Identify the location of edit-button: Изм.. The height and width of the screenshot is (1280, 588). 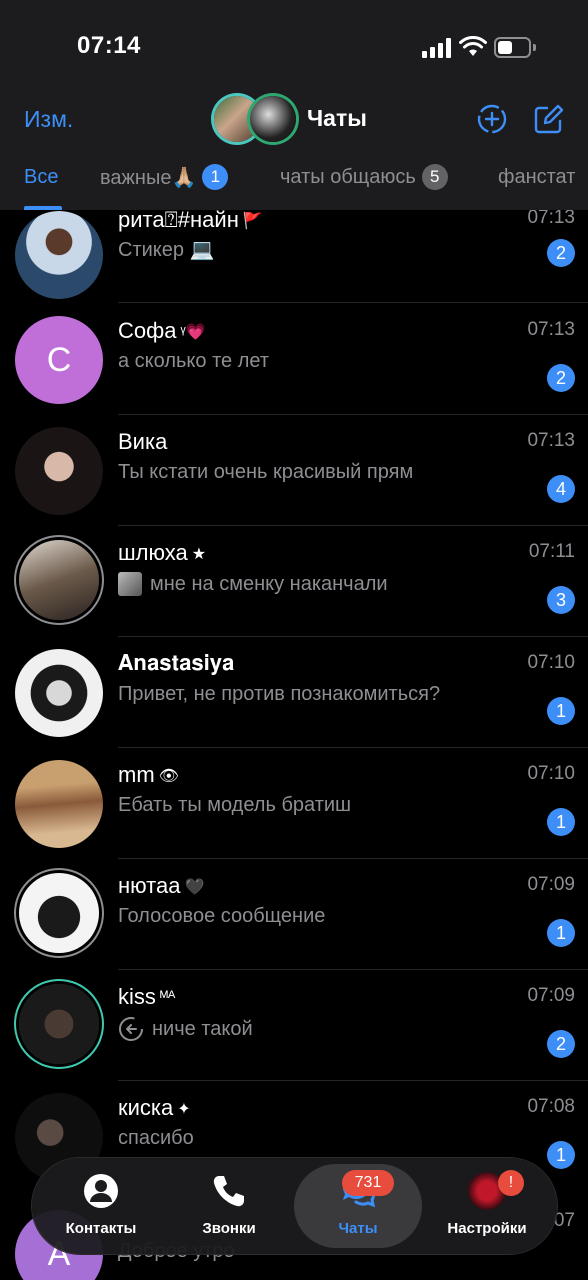
(48, 119).